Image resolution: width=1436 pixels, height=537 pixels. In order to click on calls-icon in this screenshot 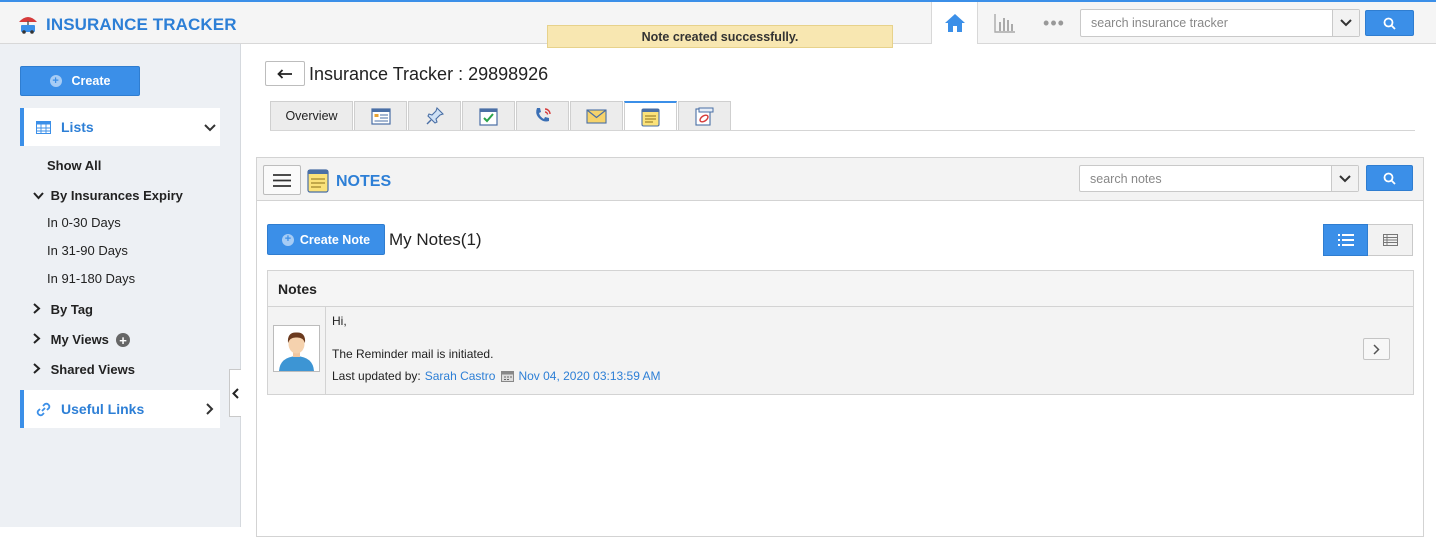, I will do `click(543, 115)`.